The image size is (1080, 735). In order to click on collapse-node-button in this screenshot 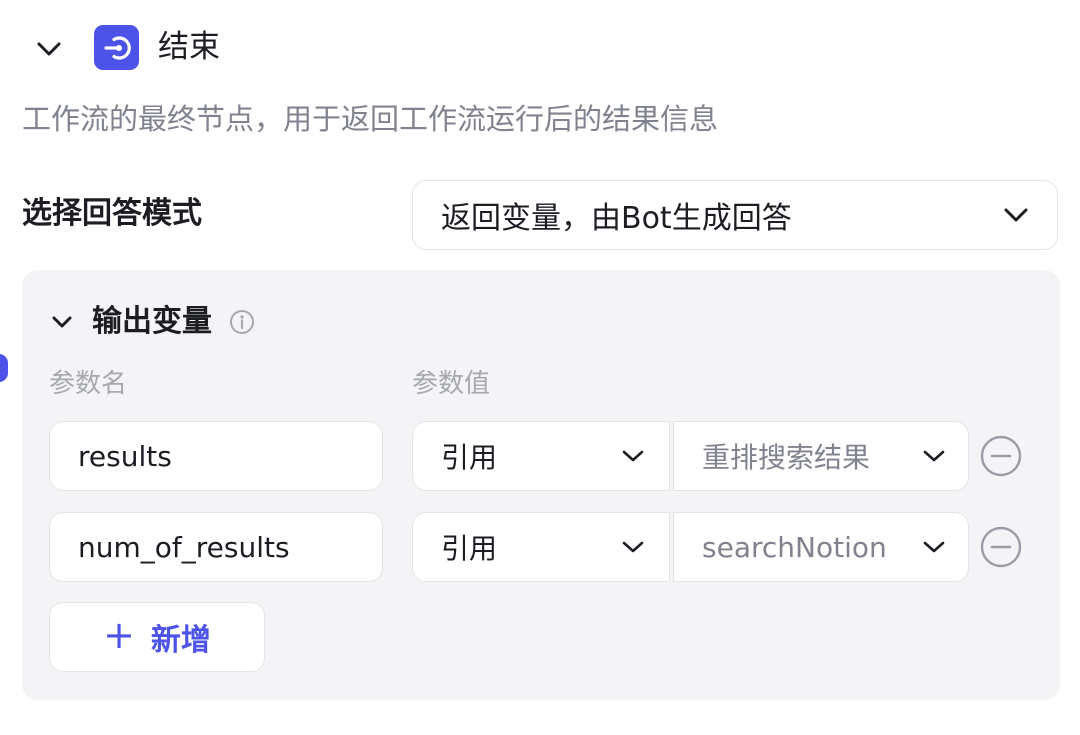, I will do `click(49, 49)`.